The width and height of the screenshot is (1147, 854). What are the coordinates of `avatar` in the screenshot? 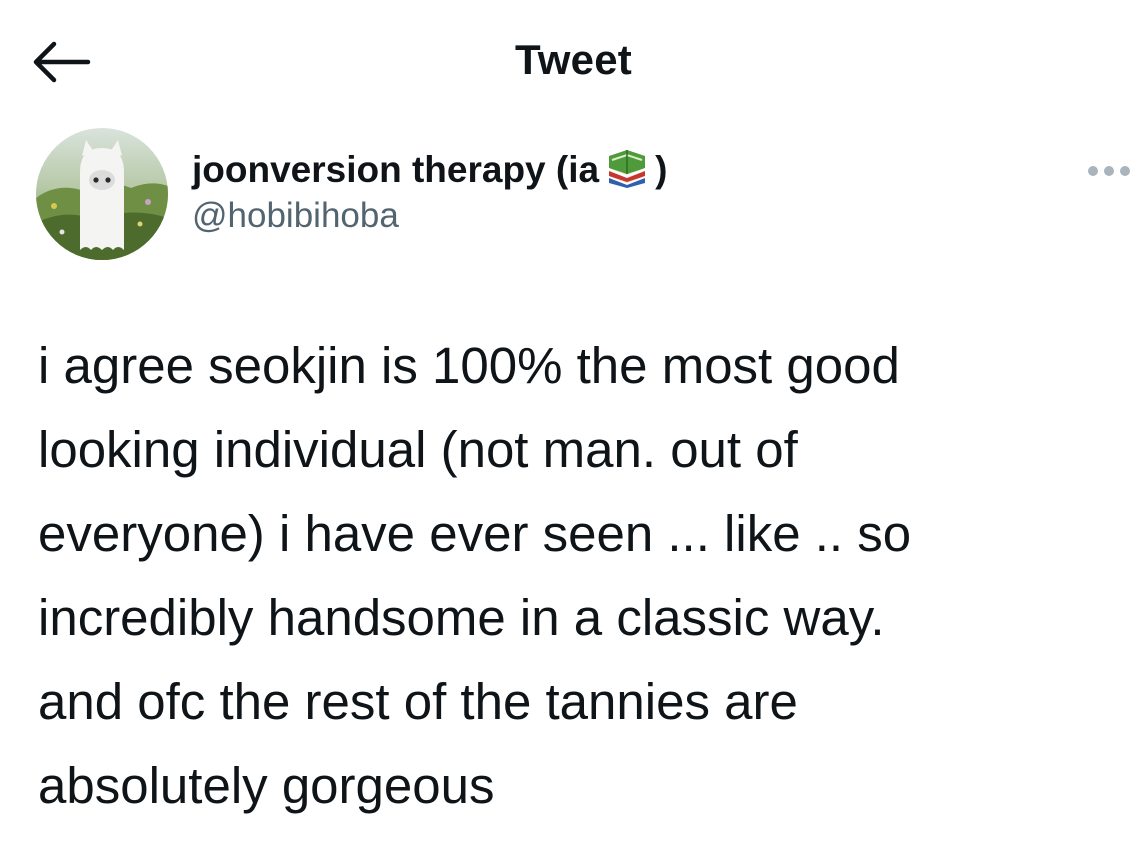 It's located at (102, 194).